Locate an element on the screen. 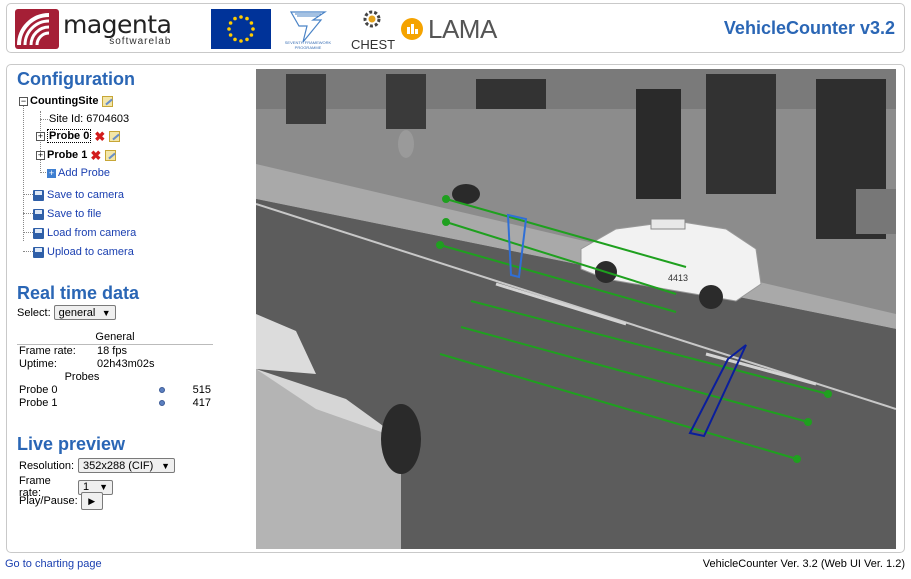  magenta-logo: magenta softwarelab is located at coordinates (108, 29).